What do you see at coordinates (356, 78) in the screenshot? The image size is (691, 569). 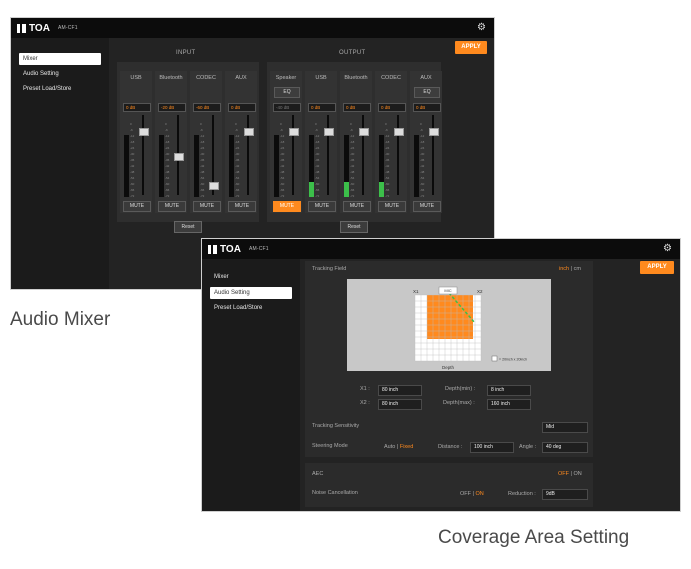 I see `channel-name: Bluetooth` at bounding box center [356, 78].